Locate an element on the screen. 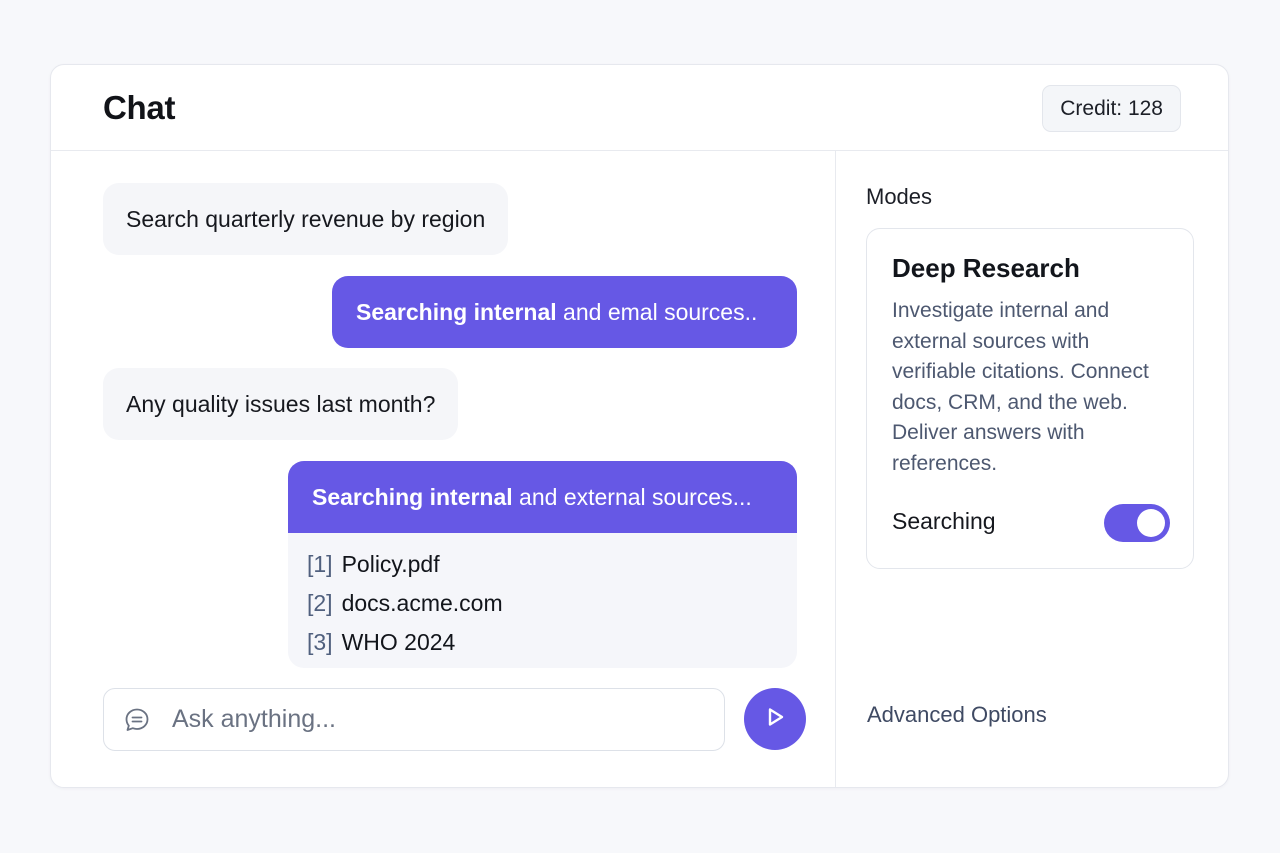 The height and width of the screenshot is (853, 1280). chat-header: Chat Credit: 128 is located at coordinates (639, 108).